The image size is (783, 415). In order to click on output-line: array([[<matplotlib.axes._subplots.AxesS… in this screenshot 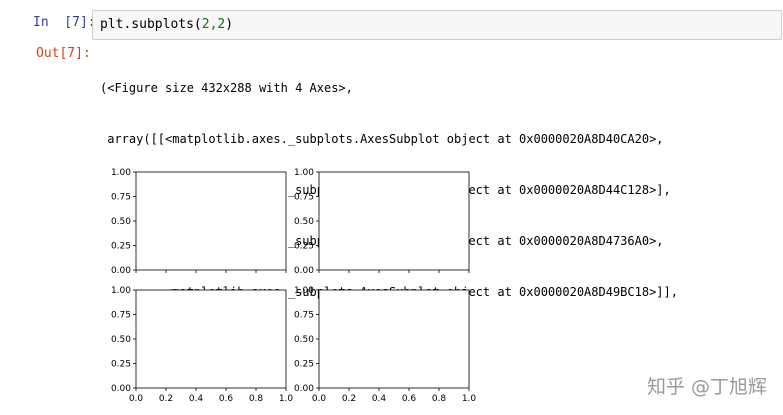, I will do `click(382, 139)`.